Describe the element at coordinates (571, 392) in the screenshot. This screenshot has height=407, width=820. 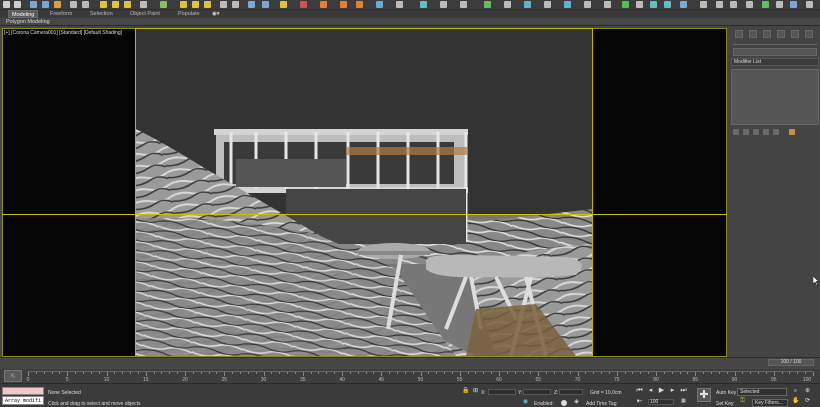
I see `z-coordinate-field` at that location.